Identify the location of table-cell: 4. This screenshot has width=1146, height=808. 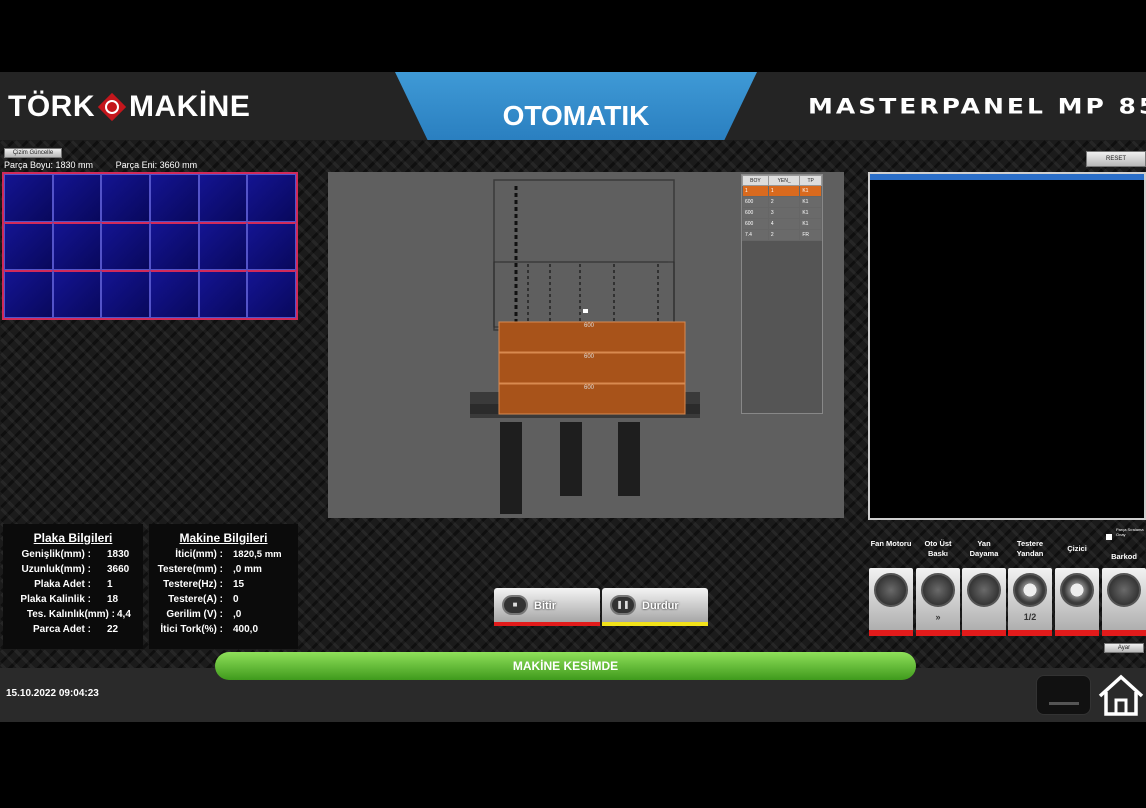
(784, 224).